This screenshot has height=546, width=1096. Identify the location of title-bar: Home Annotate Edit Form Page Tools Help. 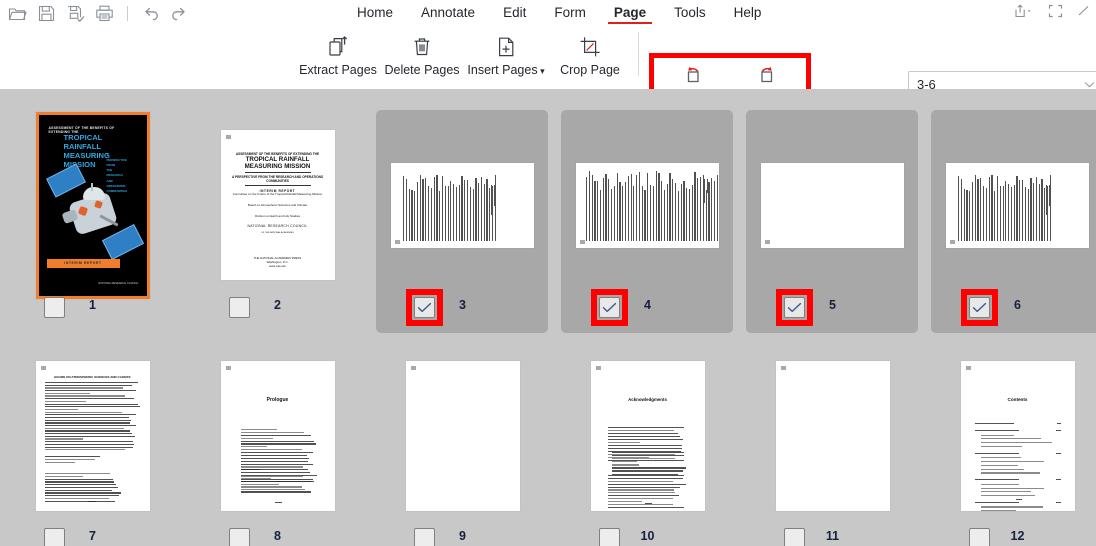
(548, 13).